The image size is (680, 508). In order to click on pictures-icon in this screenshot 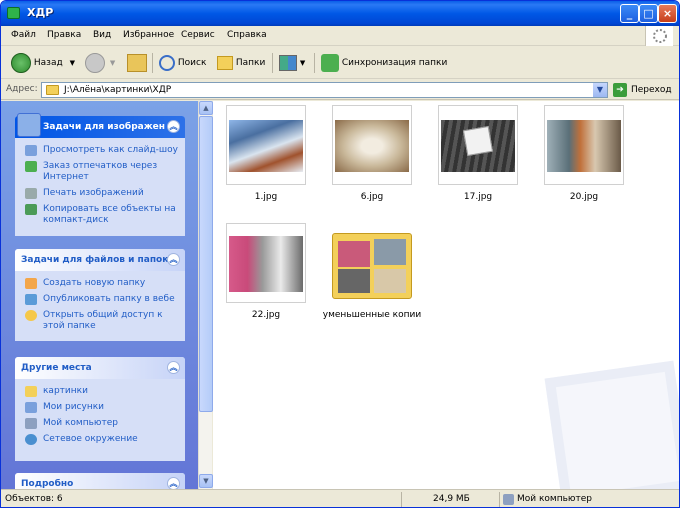, I will do `click(29, 125)`.